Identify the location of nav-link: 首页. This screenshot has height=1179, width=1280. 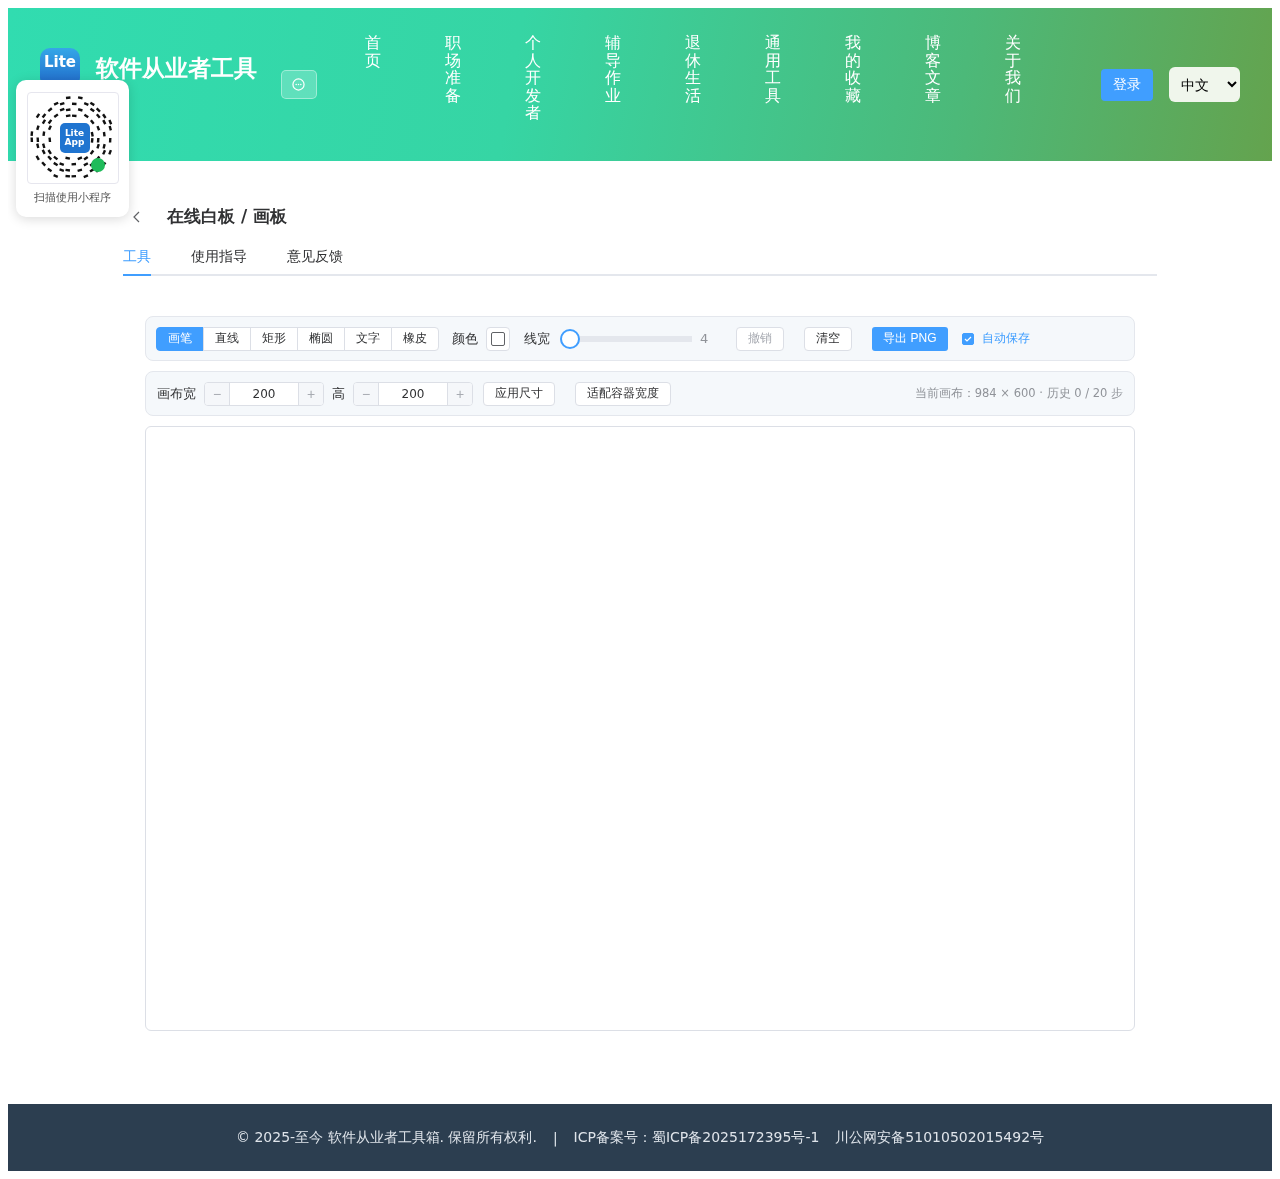
(396, 78).